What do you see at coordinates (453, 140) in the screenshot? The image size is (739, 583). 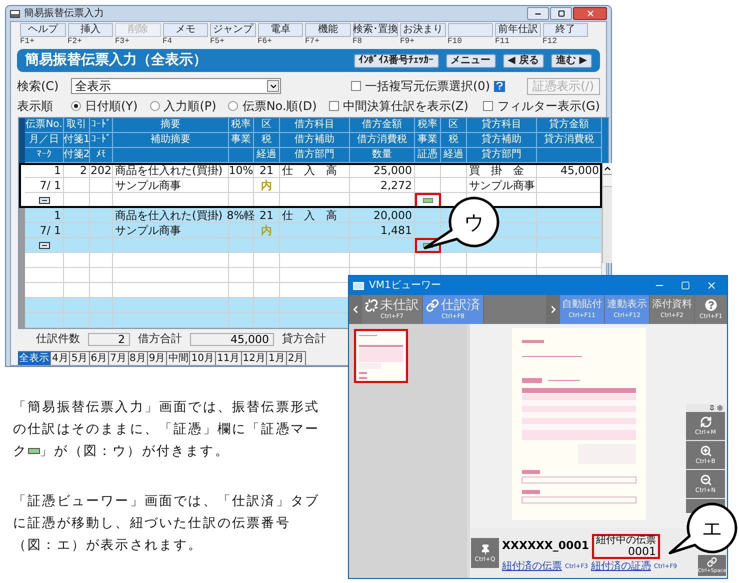 I see `column-header: 税` at bounding box center [453, 140].